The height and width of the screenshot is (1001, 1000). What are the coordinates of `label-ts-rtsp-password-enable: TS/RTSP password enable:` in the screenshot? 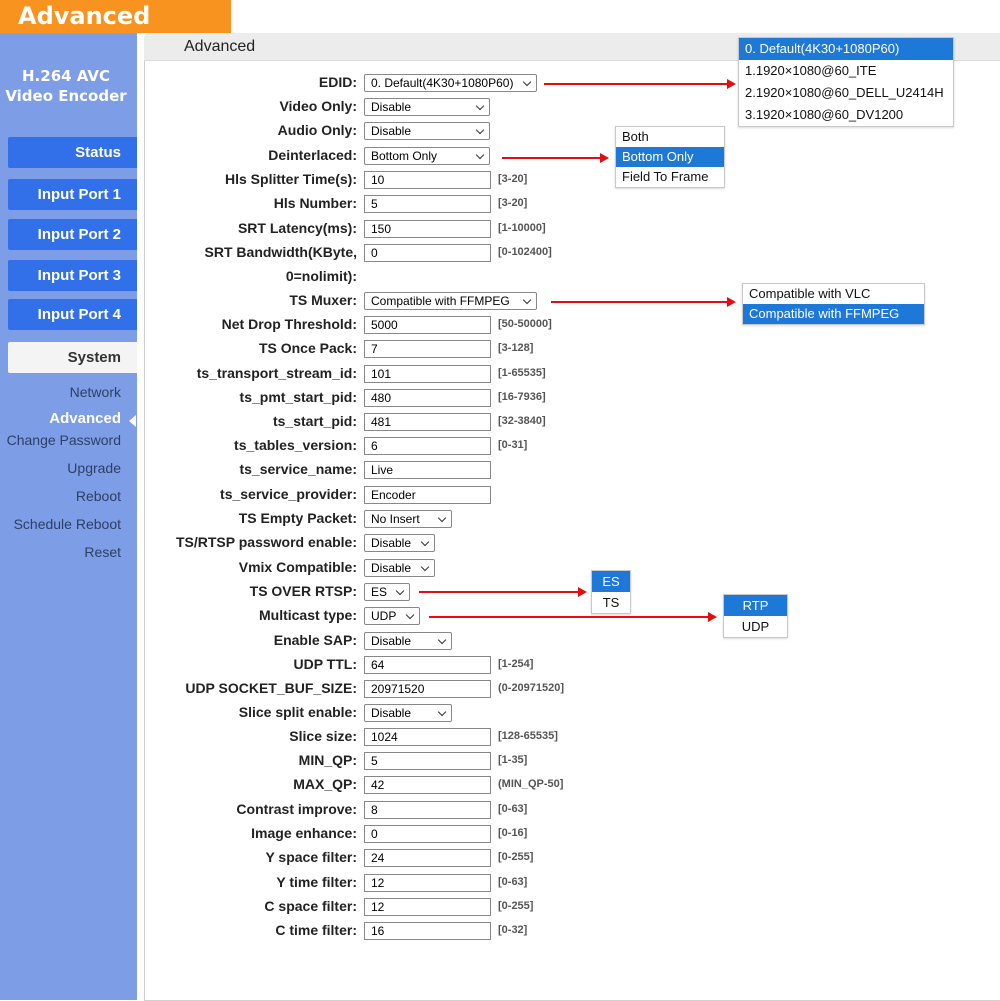 It's located at (266, 542).